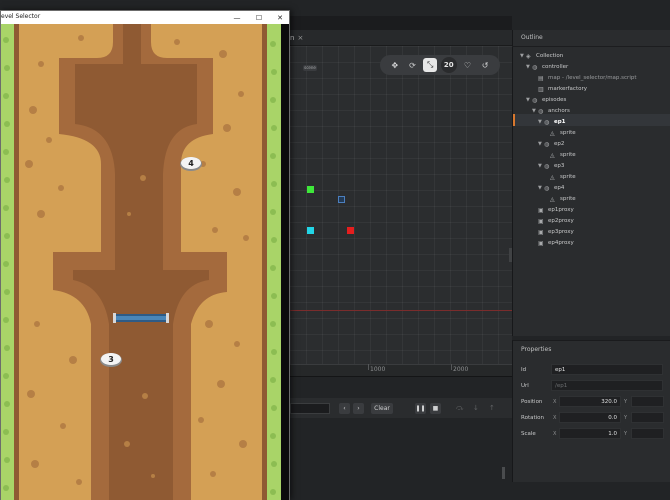  What do you see at coordinates (401, 310) in the screenshot?
I see `viewport-axis-line` at bounding box center [401, 310].